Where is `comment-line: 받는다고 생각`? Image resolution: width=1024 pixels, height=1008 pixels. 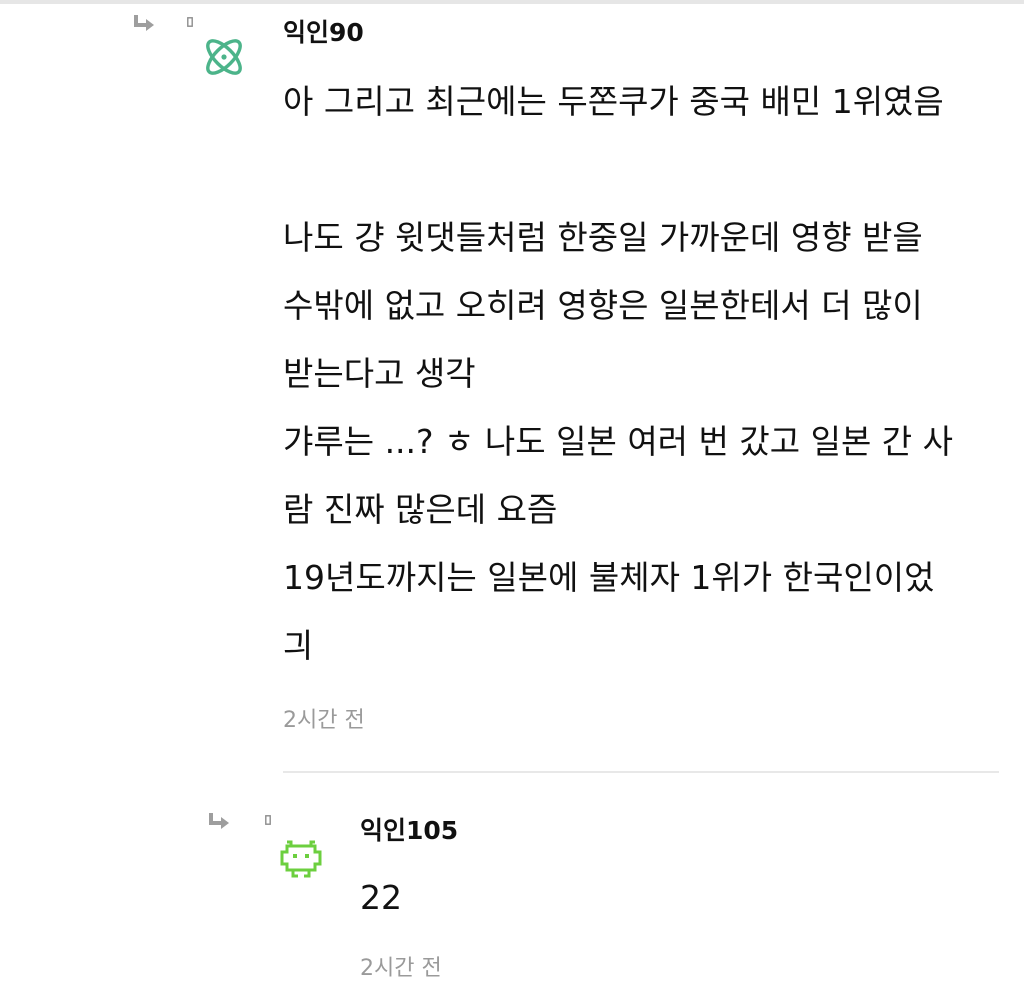
comment-line: 받는다고 생각 is located at coordinates (379, 373).